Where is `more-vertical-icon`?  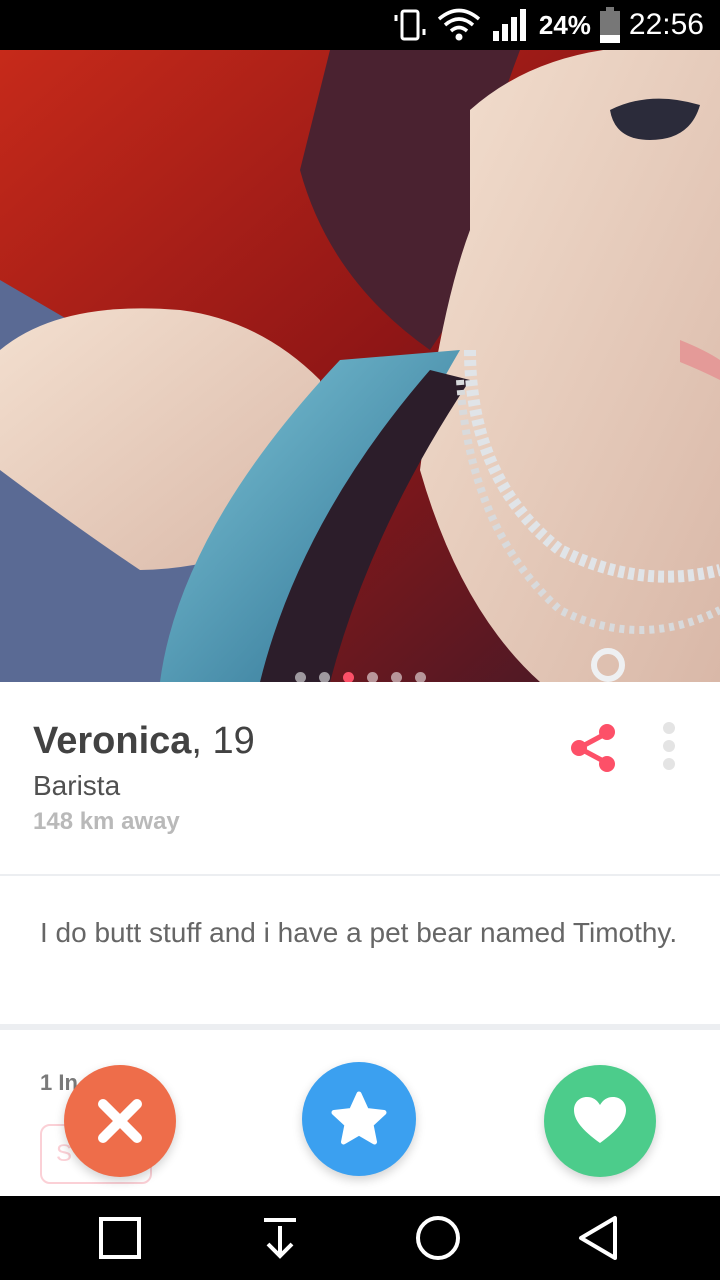
more-vertical-icon is located at coordinates (669, 746).